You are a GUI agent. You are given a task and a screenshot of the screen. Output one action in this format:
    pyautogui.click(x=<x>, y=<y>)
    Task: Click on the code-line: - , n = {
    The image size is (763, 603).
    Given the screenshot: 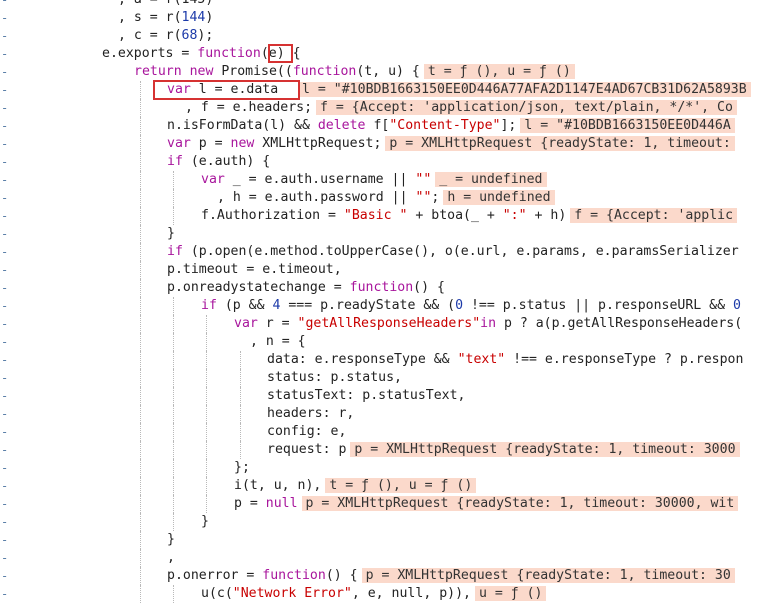 What is the action you would take?
    pyautogui.click(x=381, y=342)
    